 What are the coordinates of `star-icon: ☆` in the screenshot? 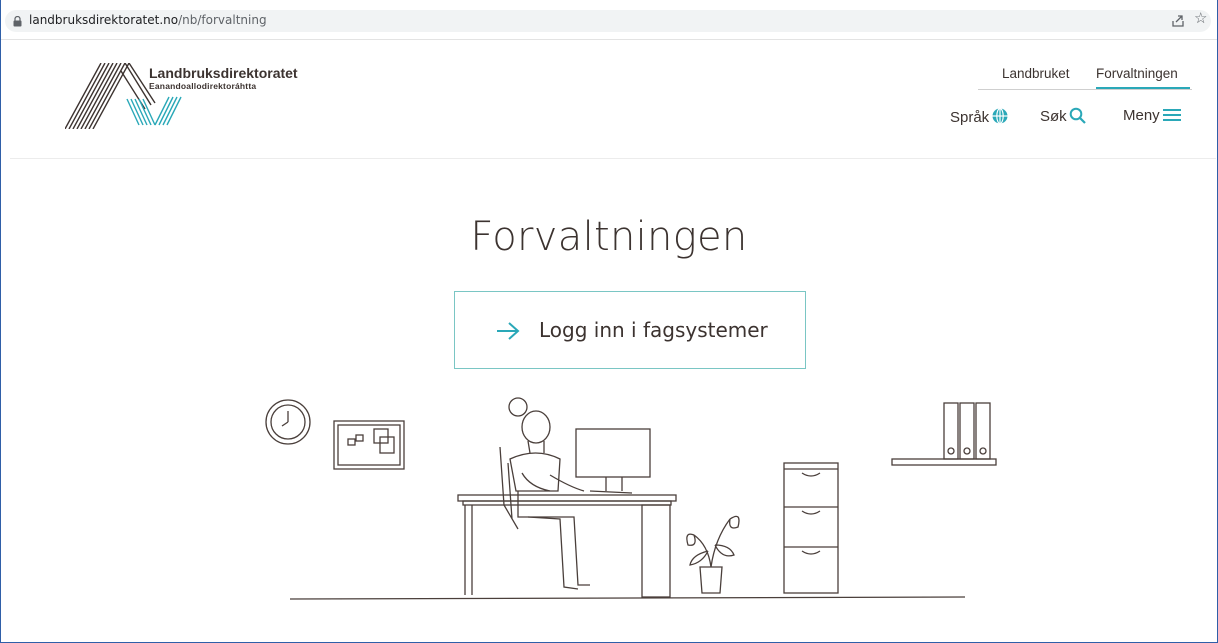 It's located at (1200, 18).